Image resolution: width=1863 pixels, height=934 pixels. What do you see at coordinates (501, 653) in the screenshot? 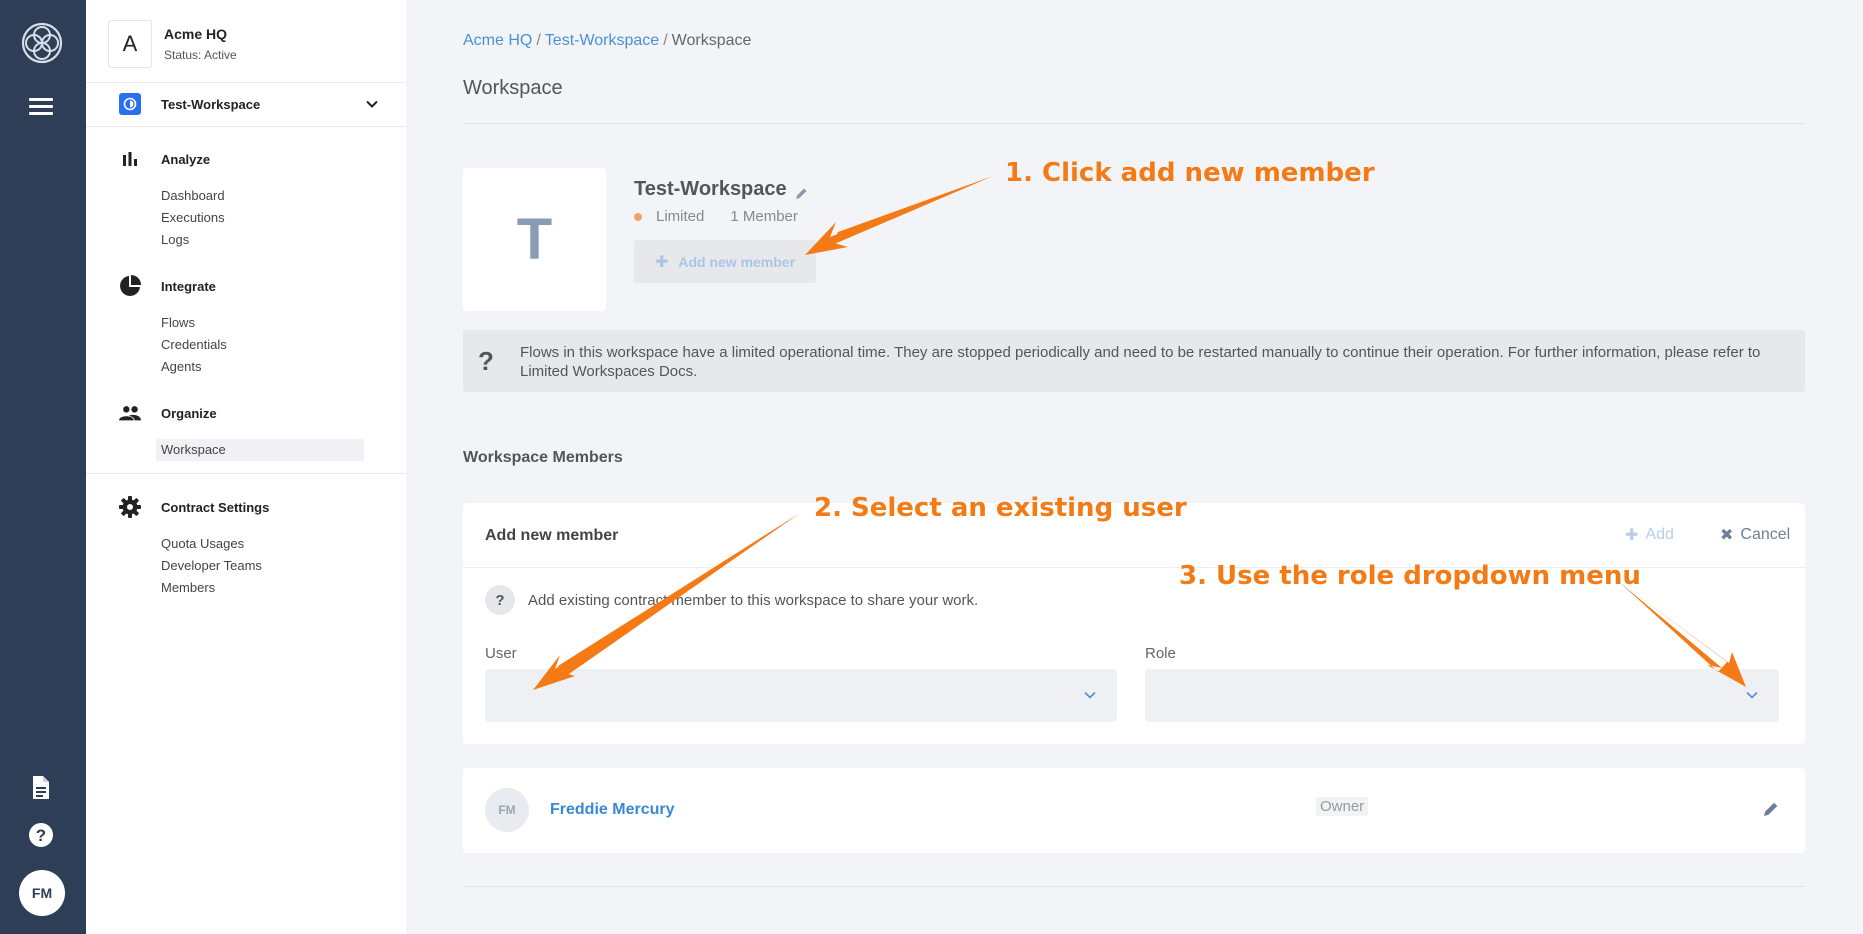
I see `user-field-label: User` at bounding box center [501, 653].